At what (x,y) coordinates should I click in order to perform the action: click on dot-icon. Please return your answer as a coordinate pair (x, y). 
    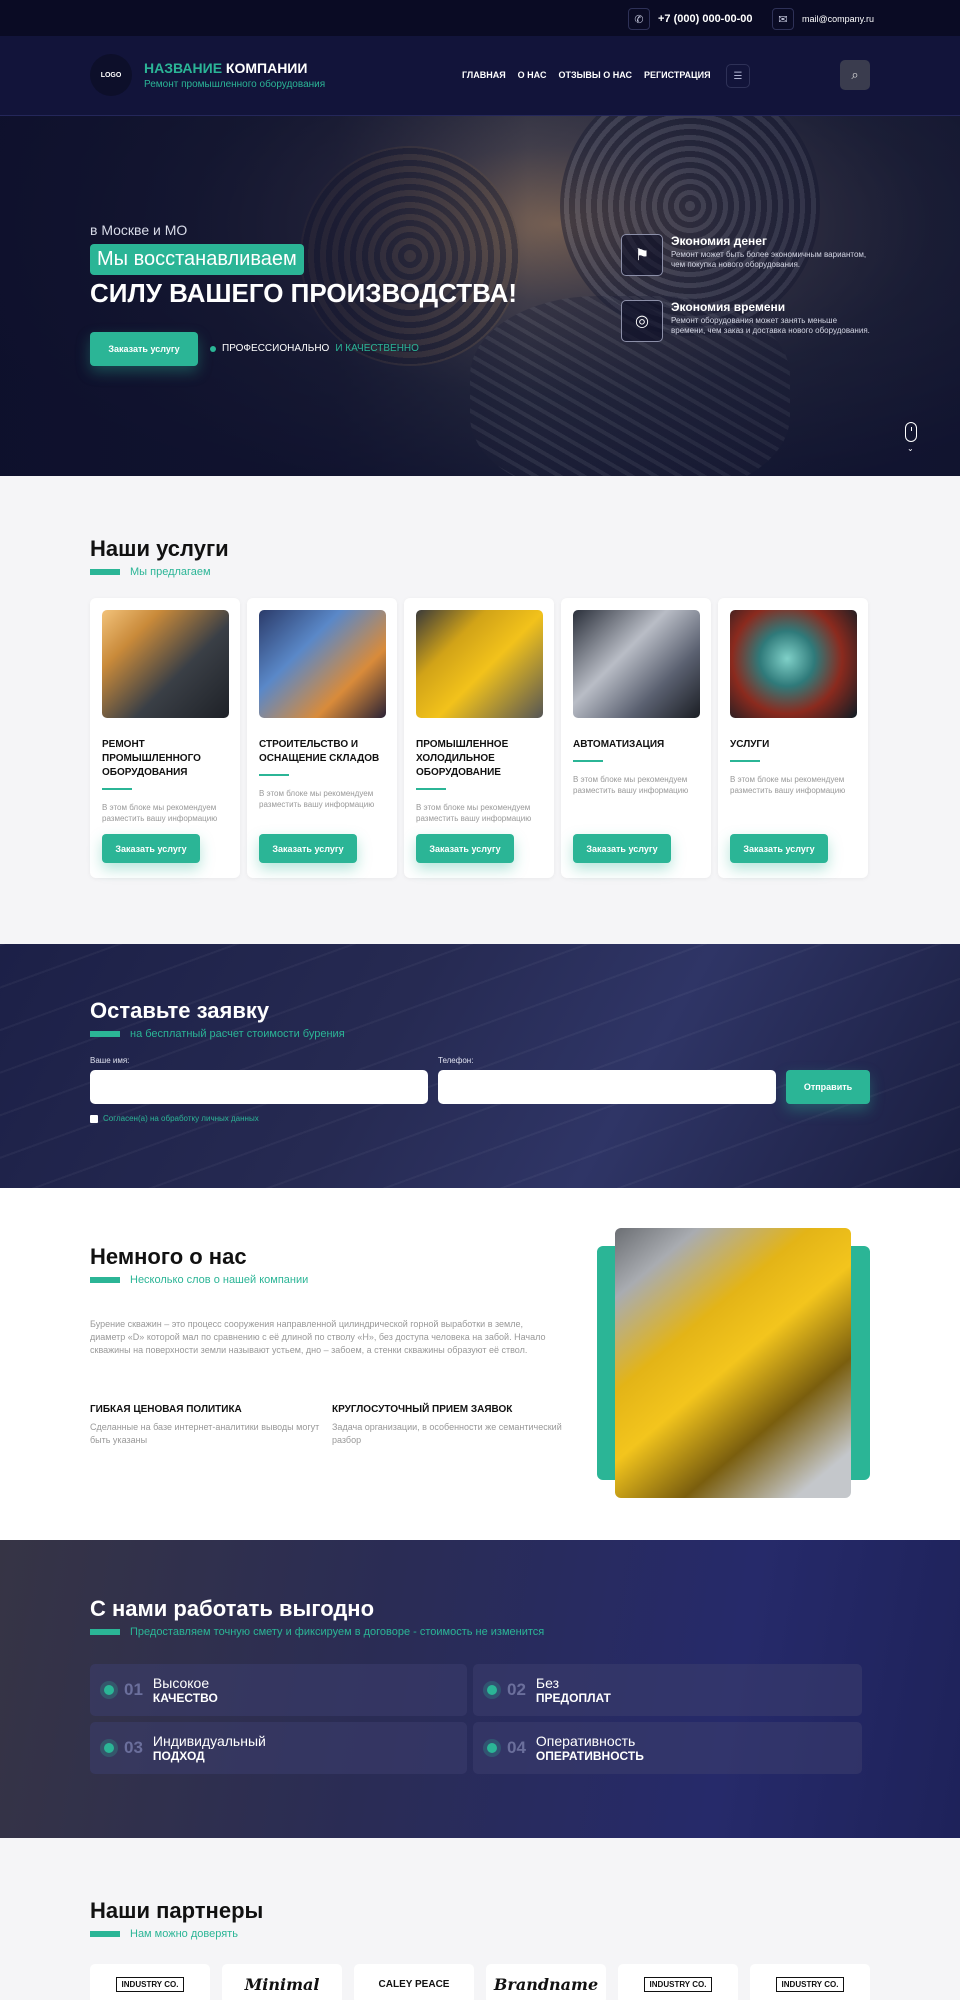
    Looking at the image, I should click on (492, 1748).